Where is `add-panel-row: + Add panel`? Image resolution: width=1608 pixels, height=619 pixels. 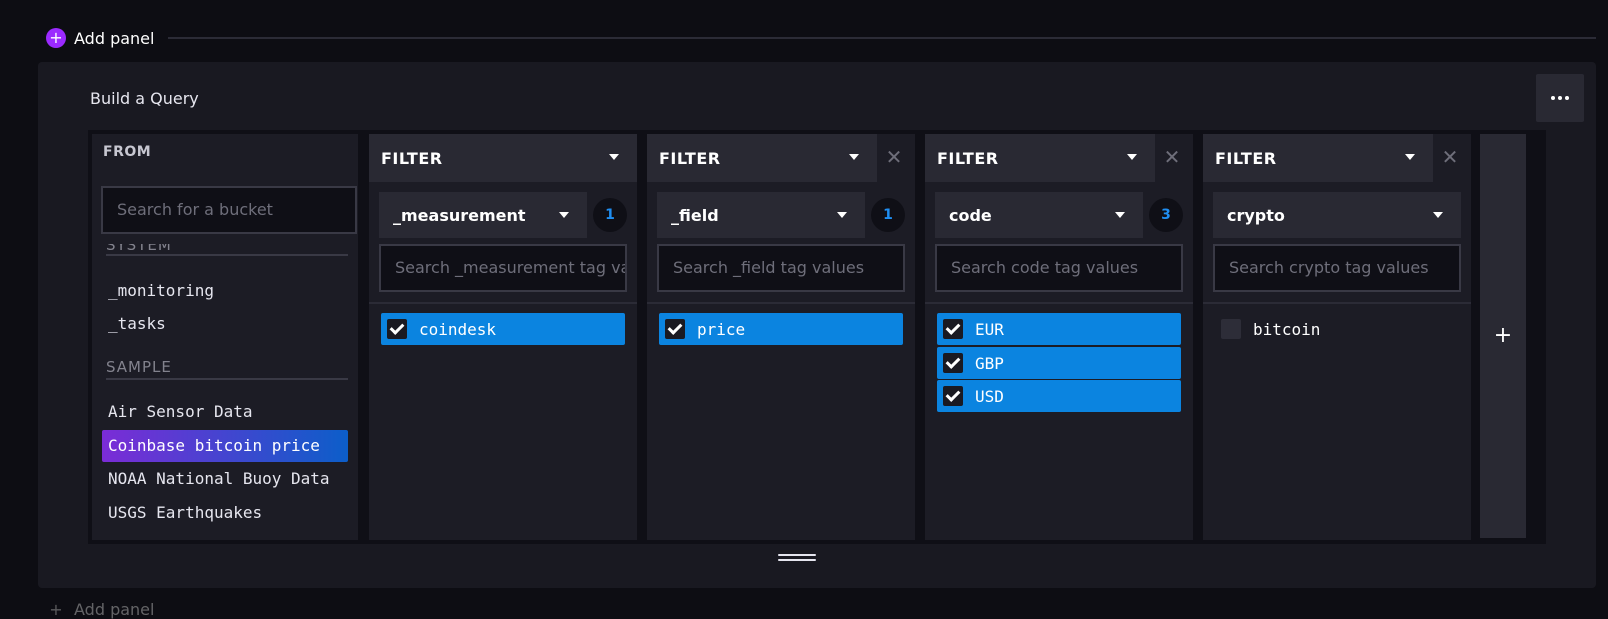
add-panel-row: + Add panel is located at coordinates (821, 38).